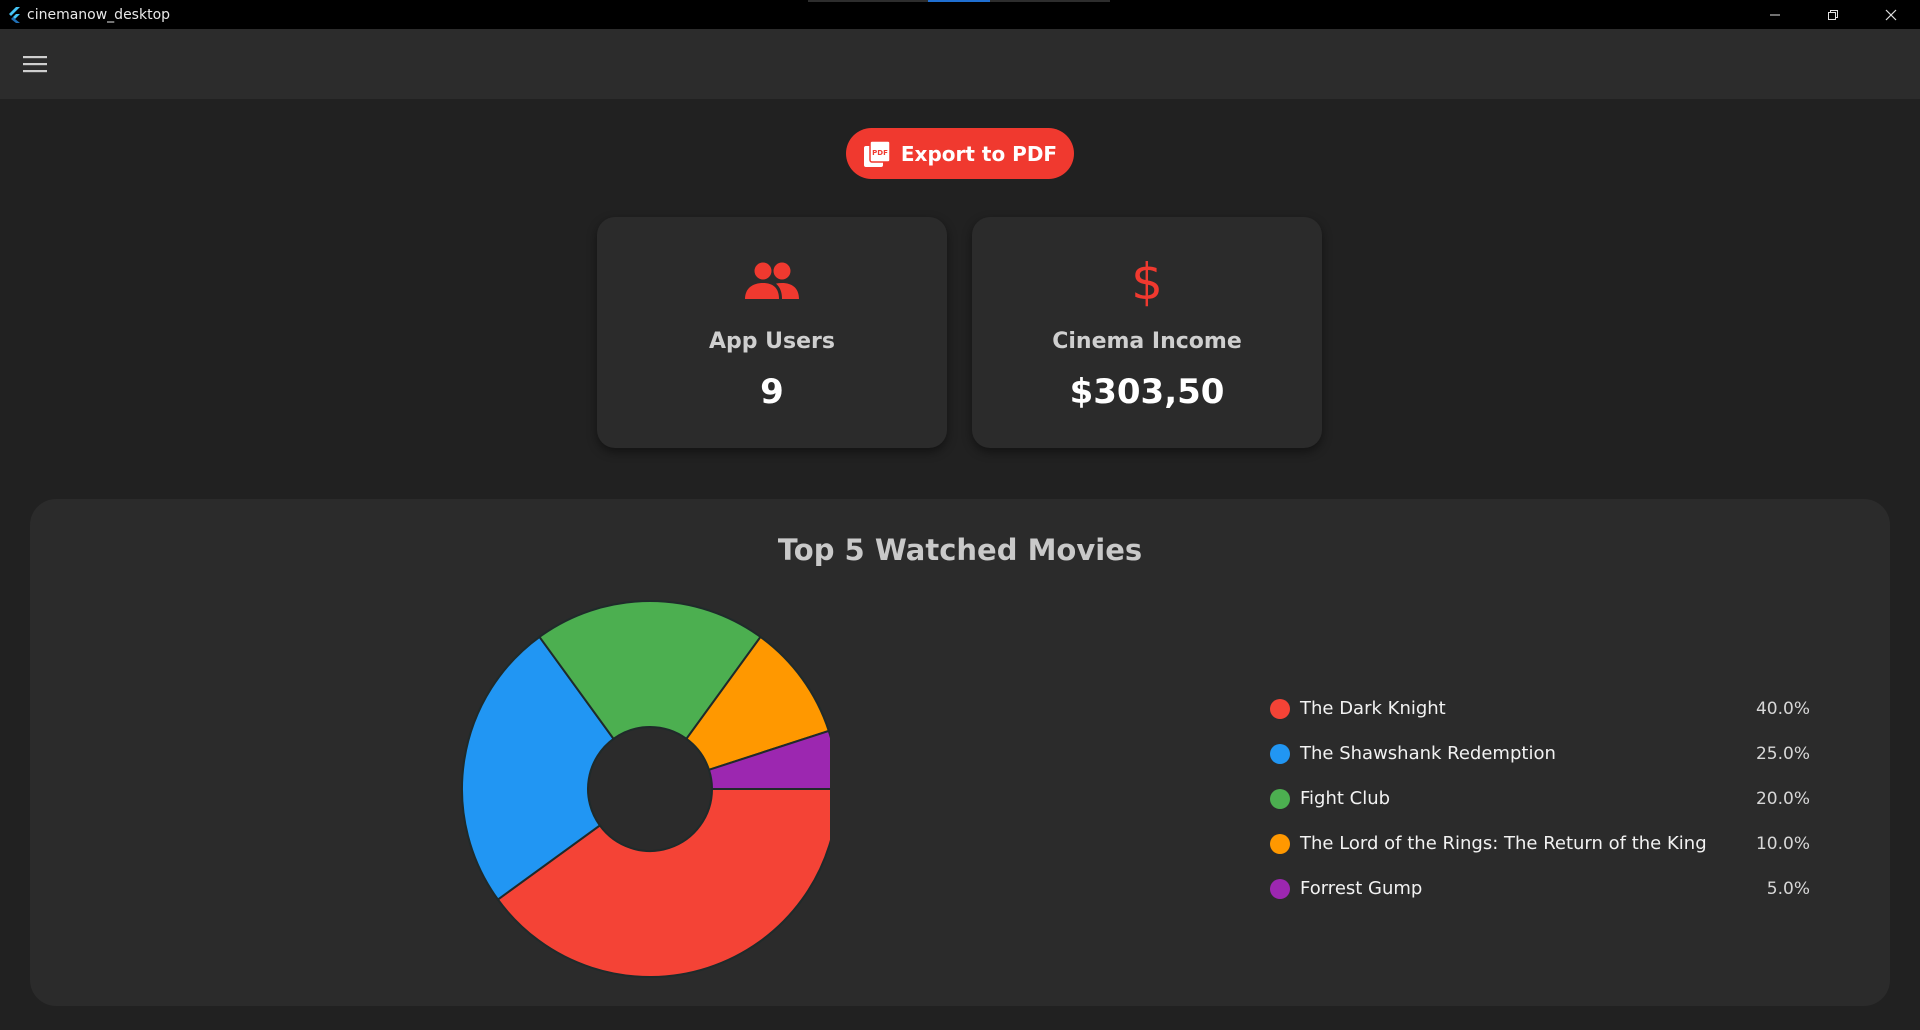  Describe the element at coordinates (959, 1) in the screenshot. I see `titlebar-accent-highlight` at that location.